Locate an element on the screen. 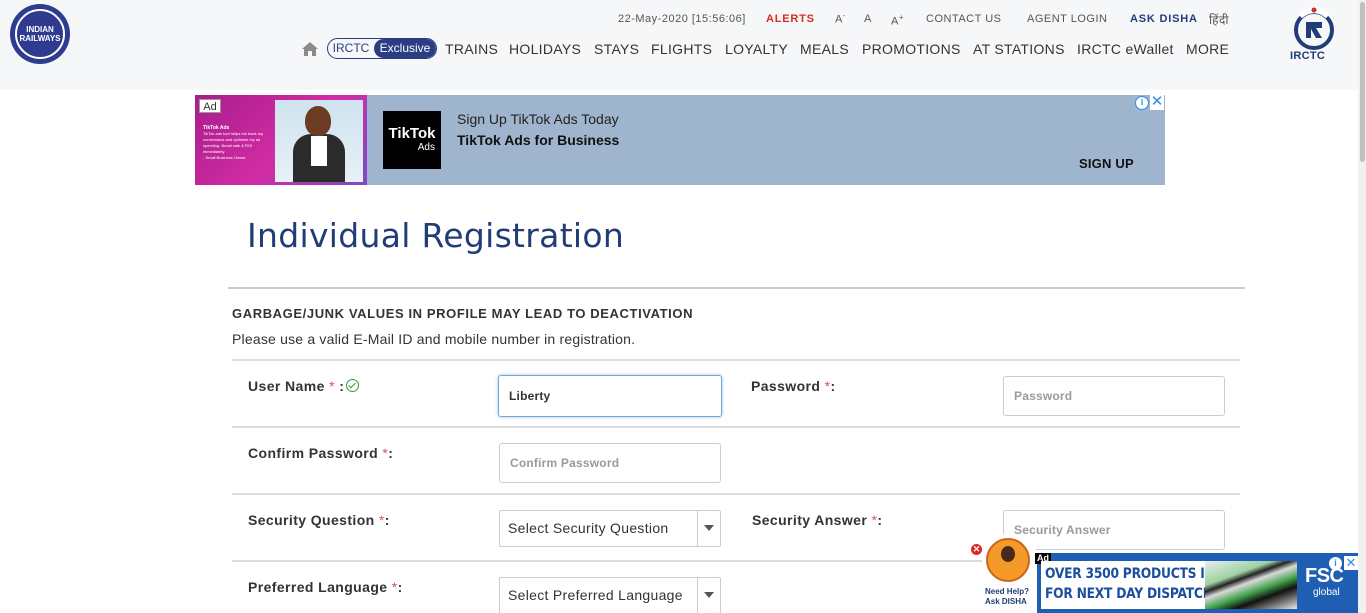 This screenshot has width=1366, height=613. datetime: 22-May-2020 [15:56:06] is located at coordinates (682, 19).